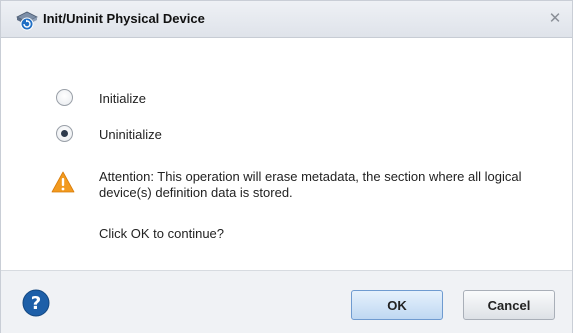 Image resolution: width=573 pixels, height=333 pixels. Describe the element at coordinates (397, 305) in the screenshot. I see `ok-button: OK` at that location.